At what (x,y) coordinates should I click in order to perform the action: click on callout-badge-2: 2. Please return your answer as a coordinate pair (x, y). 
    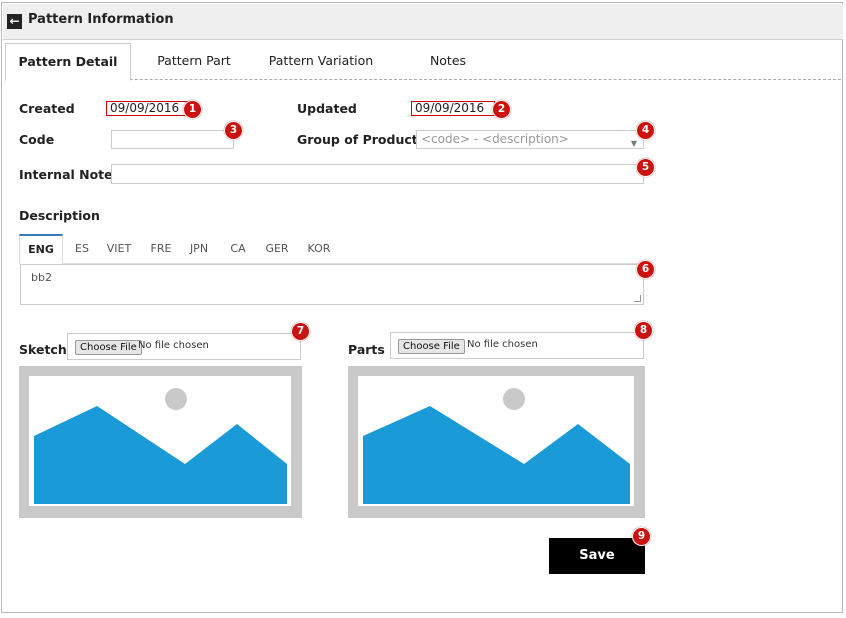
    Looking at the image, I should click on (501, 109).